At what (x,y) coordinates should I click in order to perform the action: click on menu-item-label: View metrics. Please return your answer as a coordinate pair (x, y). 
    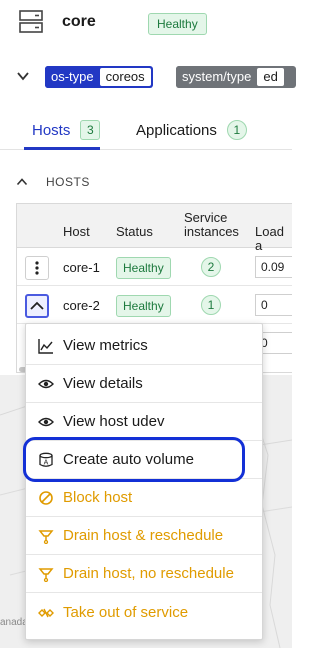
    Looking at the image, I should click on (105, 345).